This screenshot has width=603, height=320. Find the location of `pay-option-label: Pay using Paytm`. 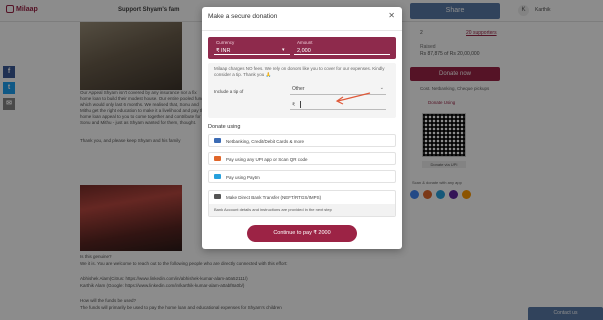

pay-option-label: Pay using Paytm is located at coordinates (243, 177).